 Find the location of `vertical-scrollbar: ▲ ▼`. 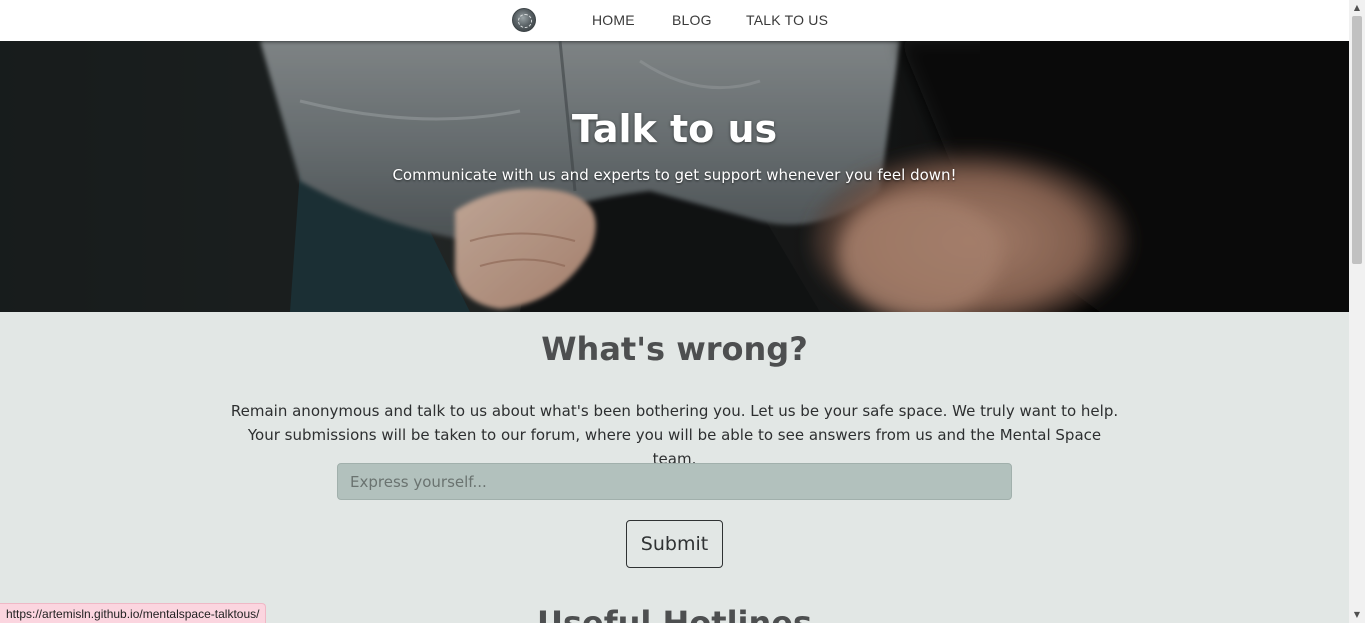

vertical-scrollbar: ▲ ▼ is located at coordinates (1357, 311).